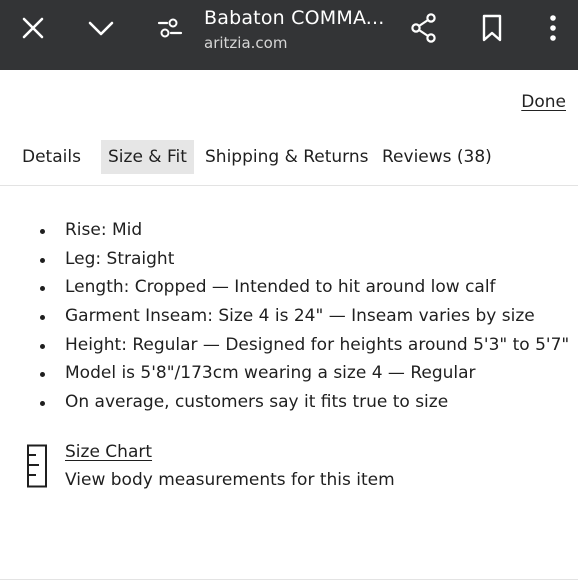  What do you see at coordinates (33, 28) in the screenshot?
I see `close-icon` at bounding box center [33, 28].